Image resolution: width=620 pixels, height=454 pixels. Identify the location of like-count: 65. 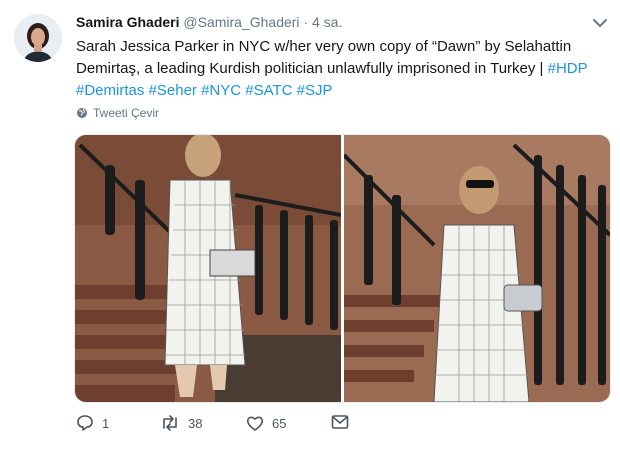
(279, 423).